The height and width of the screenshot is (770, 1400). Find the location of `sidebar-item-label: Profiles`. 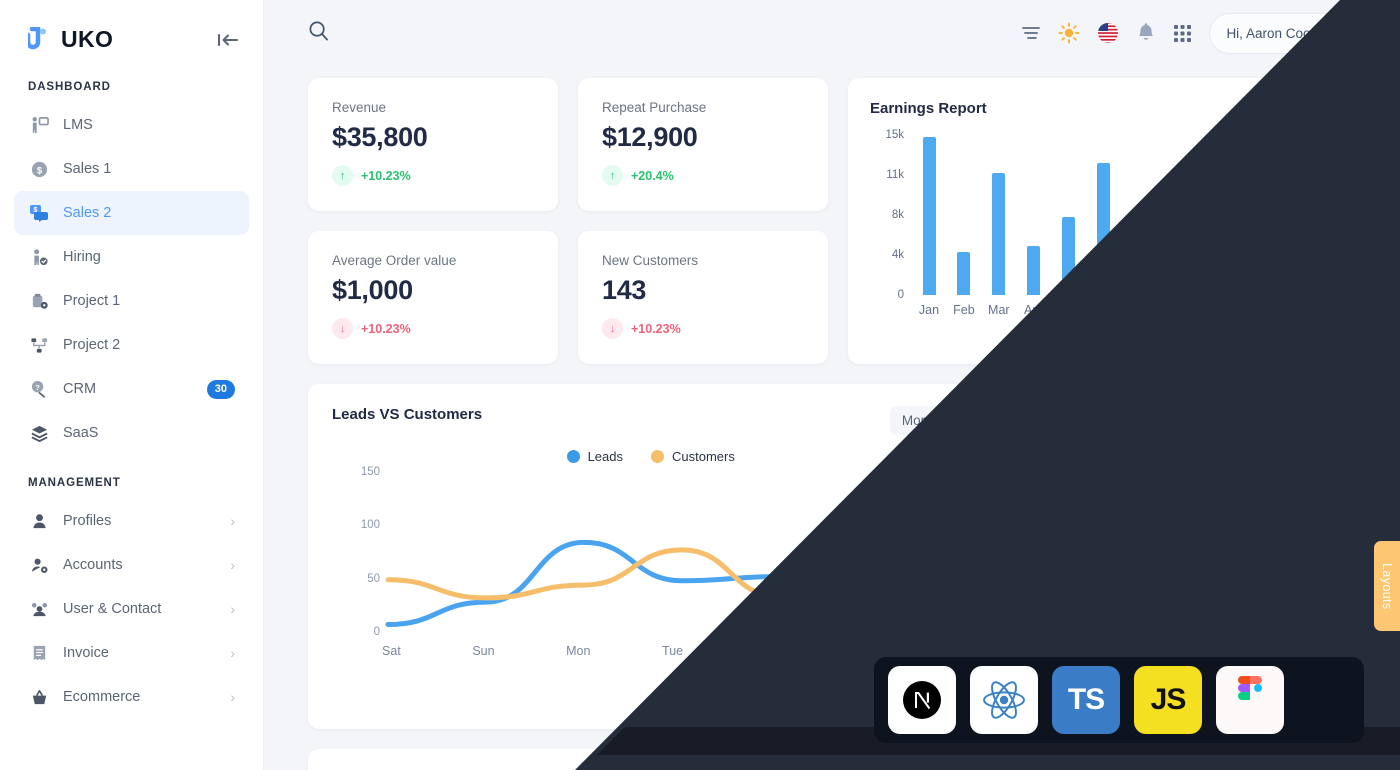

sidebar-item-label: Profiles is located at coordinates (87, 521).